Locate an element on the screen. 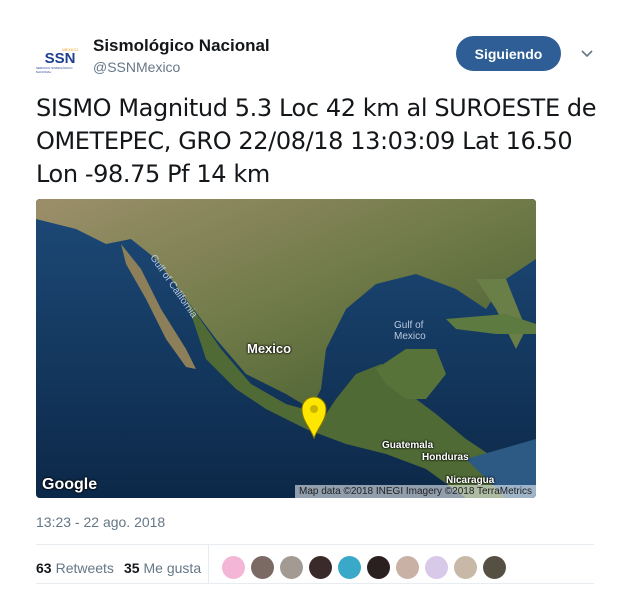 This screenshot has height=595, width=623. chevron-down-icon is located at coordinates (587, 53).